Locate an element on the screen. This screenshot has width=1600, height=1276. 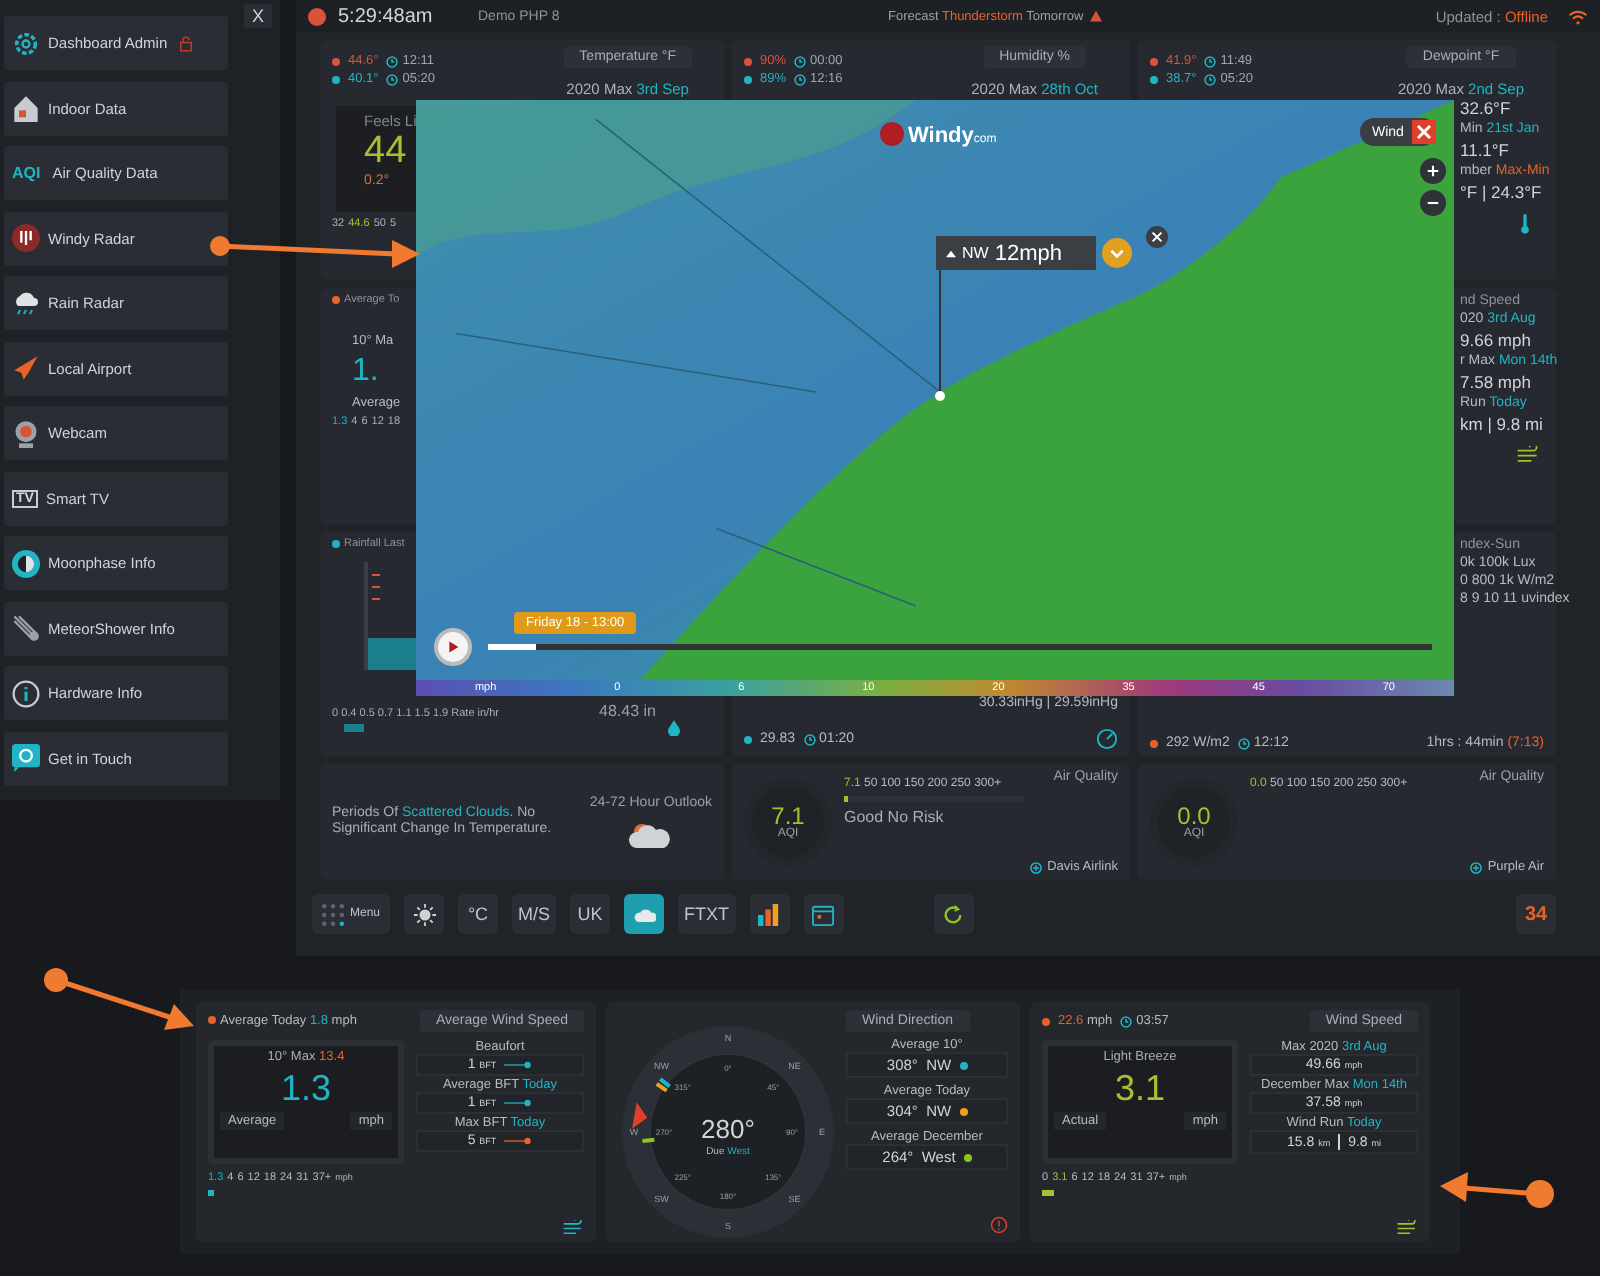
rain-cloud-icon is located at coordinates (26, 303).